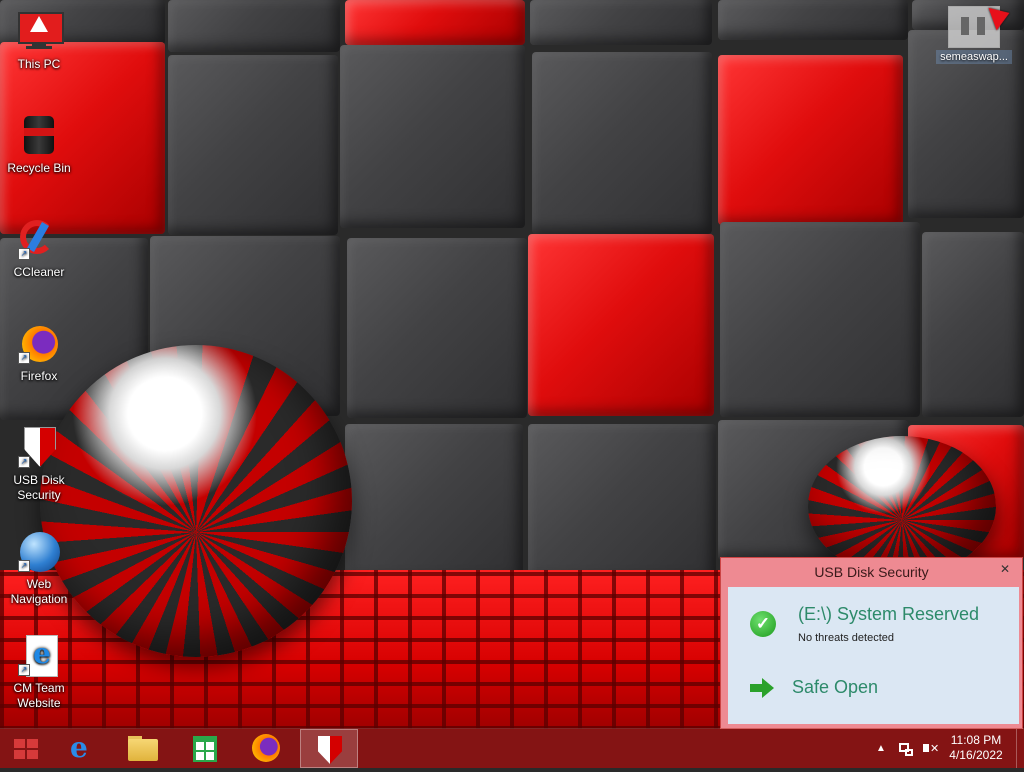 The image size is (1024, 772). Describe the element at coordinates (79, 747) in the screenshot. I see `internet-explorer-icon: e` at that location.